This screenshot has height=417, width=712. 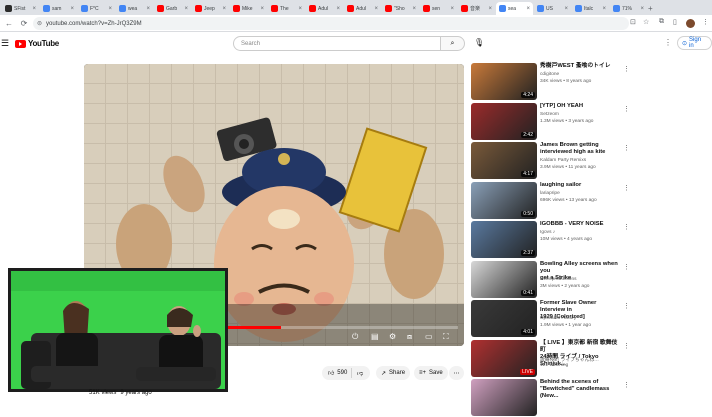 What do you see at coordinates (675, 22) in the screenshot?
I see `sidepanel-icon: ▯` at bounding box center [675, 22].